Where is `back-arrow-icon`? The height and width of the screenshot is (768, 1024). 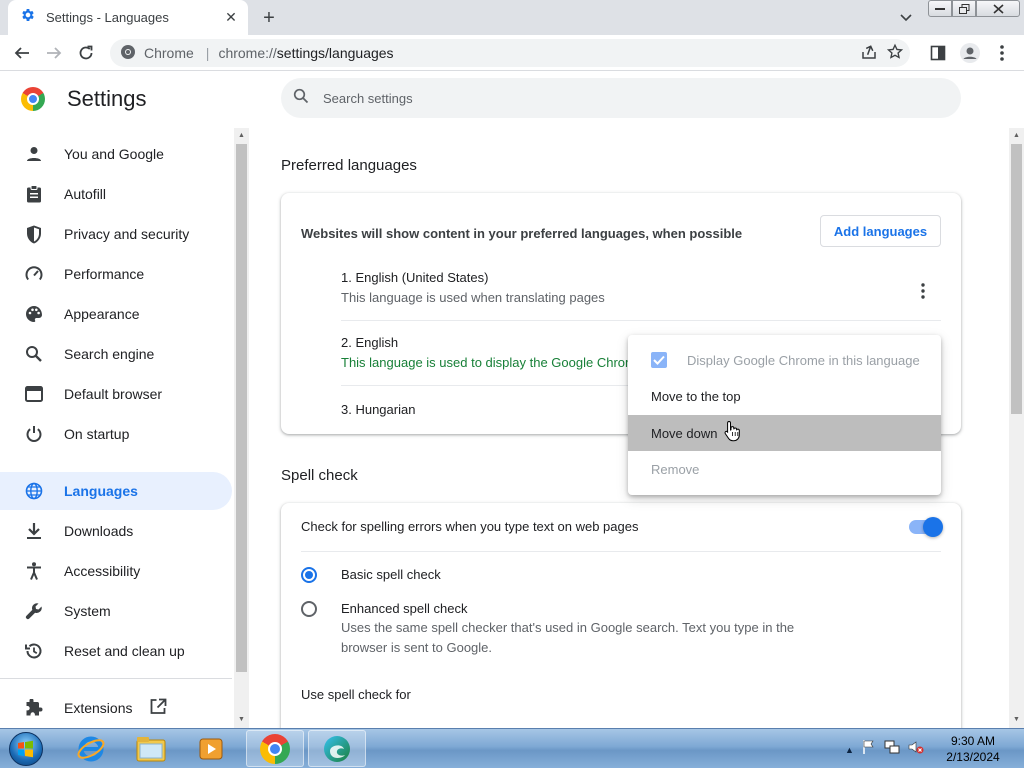
back-arrow-icon is located at coordinates (22, 53).